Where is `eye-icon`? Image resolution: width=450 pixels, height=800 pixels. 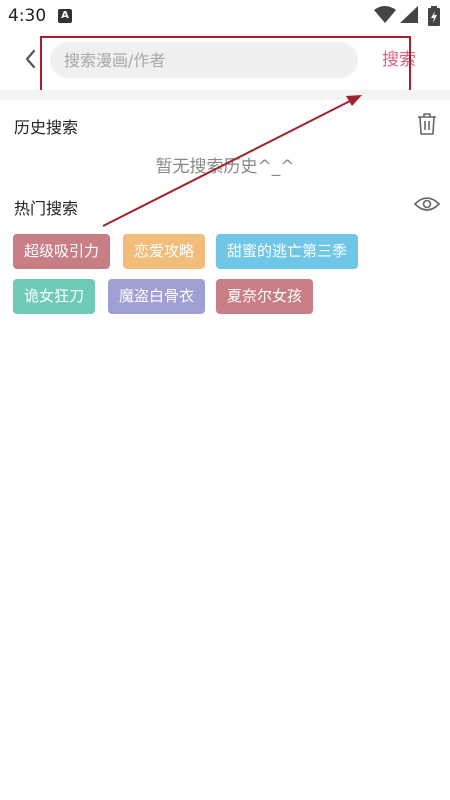
eye-icon is located at coordinates (427, 204).